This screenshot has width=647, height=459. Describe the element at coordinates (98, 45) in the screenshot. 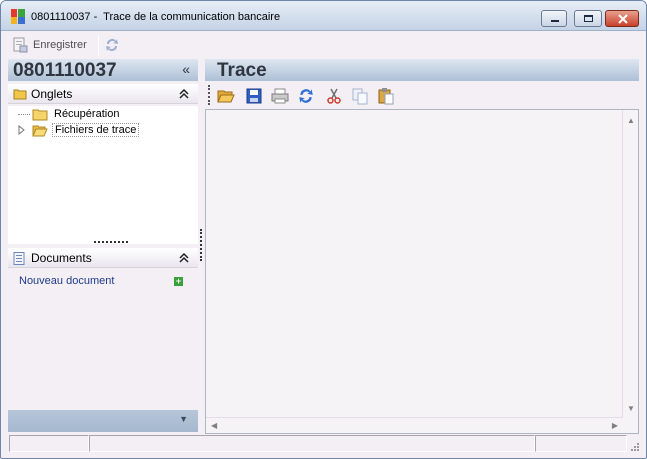

I see `toolbar-separator` at that location.